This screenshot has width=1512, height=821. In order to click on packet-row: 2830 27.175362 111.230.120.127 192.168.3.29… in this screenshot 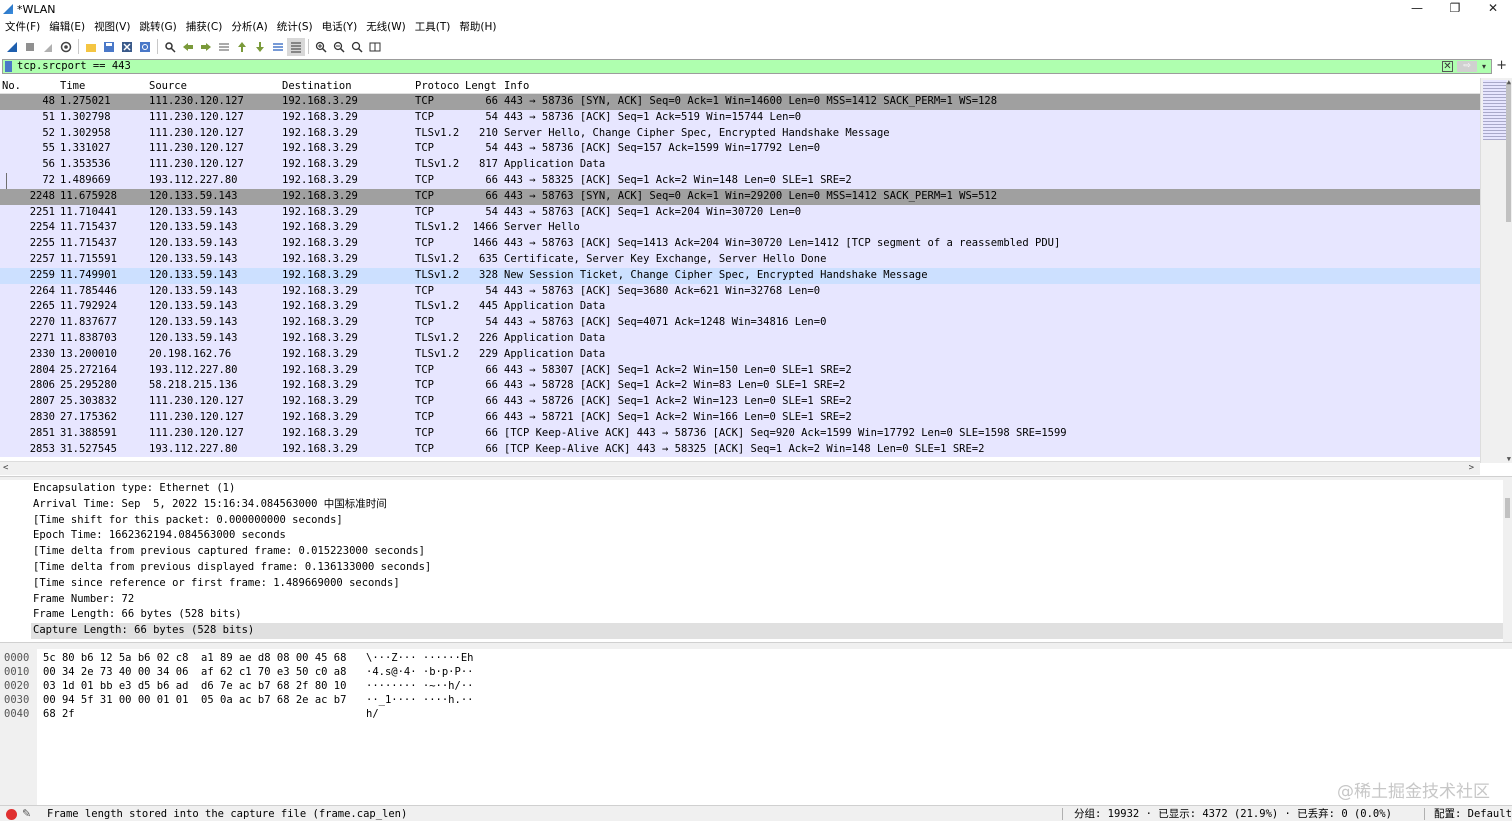, I will do `click(740, 417)`.